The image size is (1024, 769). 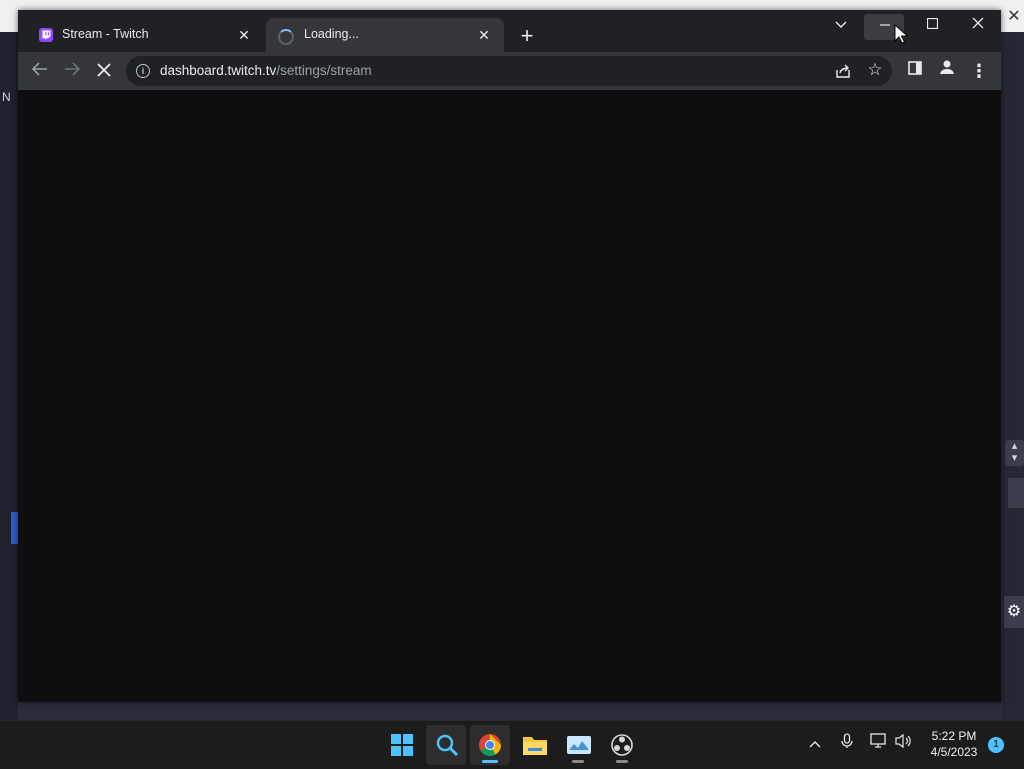 I want to click on background-app-left-text: N, so click(x=6, y=97).